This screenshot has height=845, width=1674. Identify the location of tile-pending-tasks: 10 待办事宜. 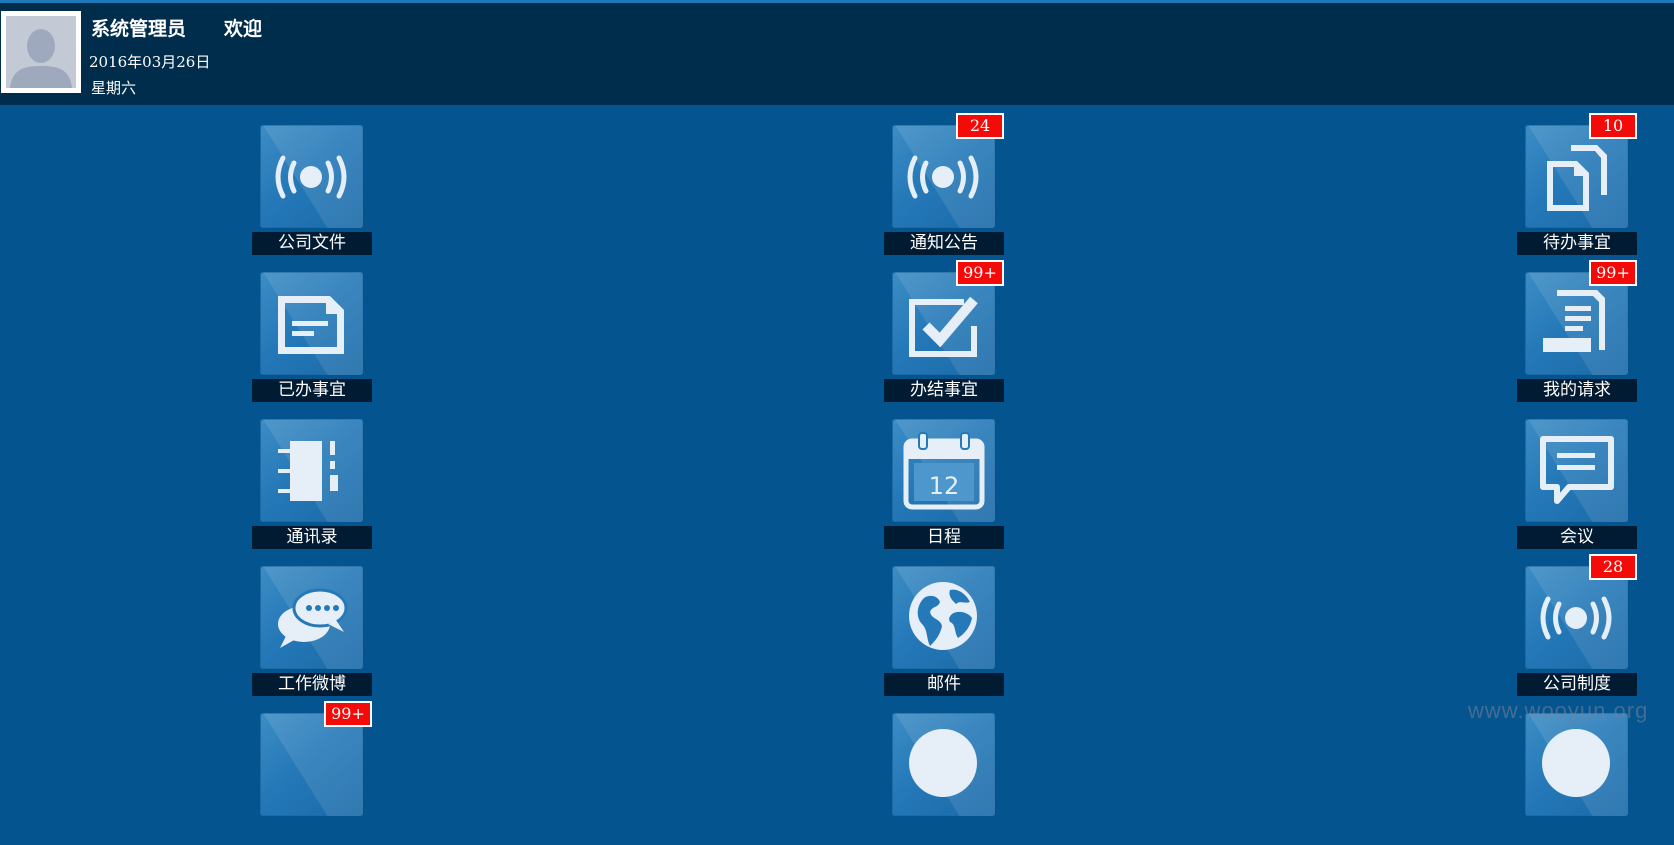
(1577, 185).